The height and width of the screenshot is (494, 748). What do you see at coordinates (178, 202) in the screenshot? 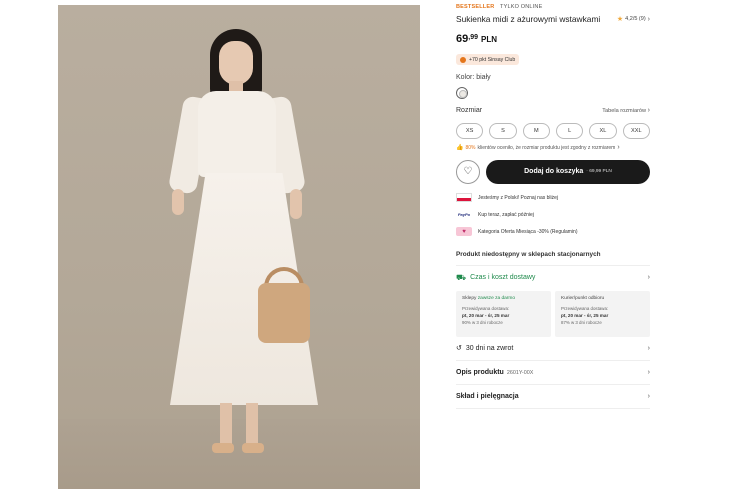
I see `model-hand-left` at bounding box center [178, 202].